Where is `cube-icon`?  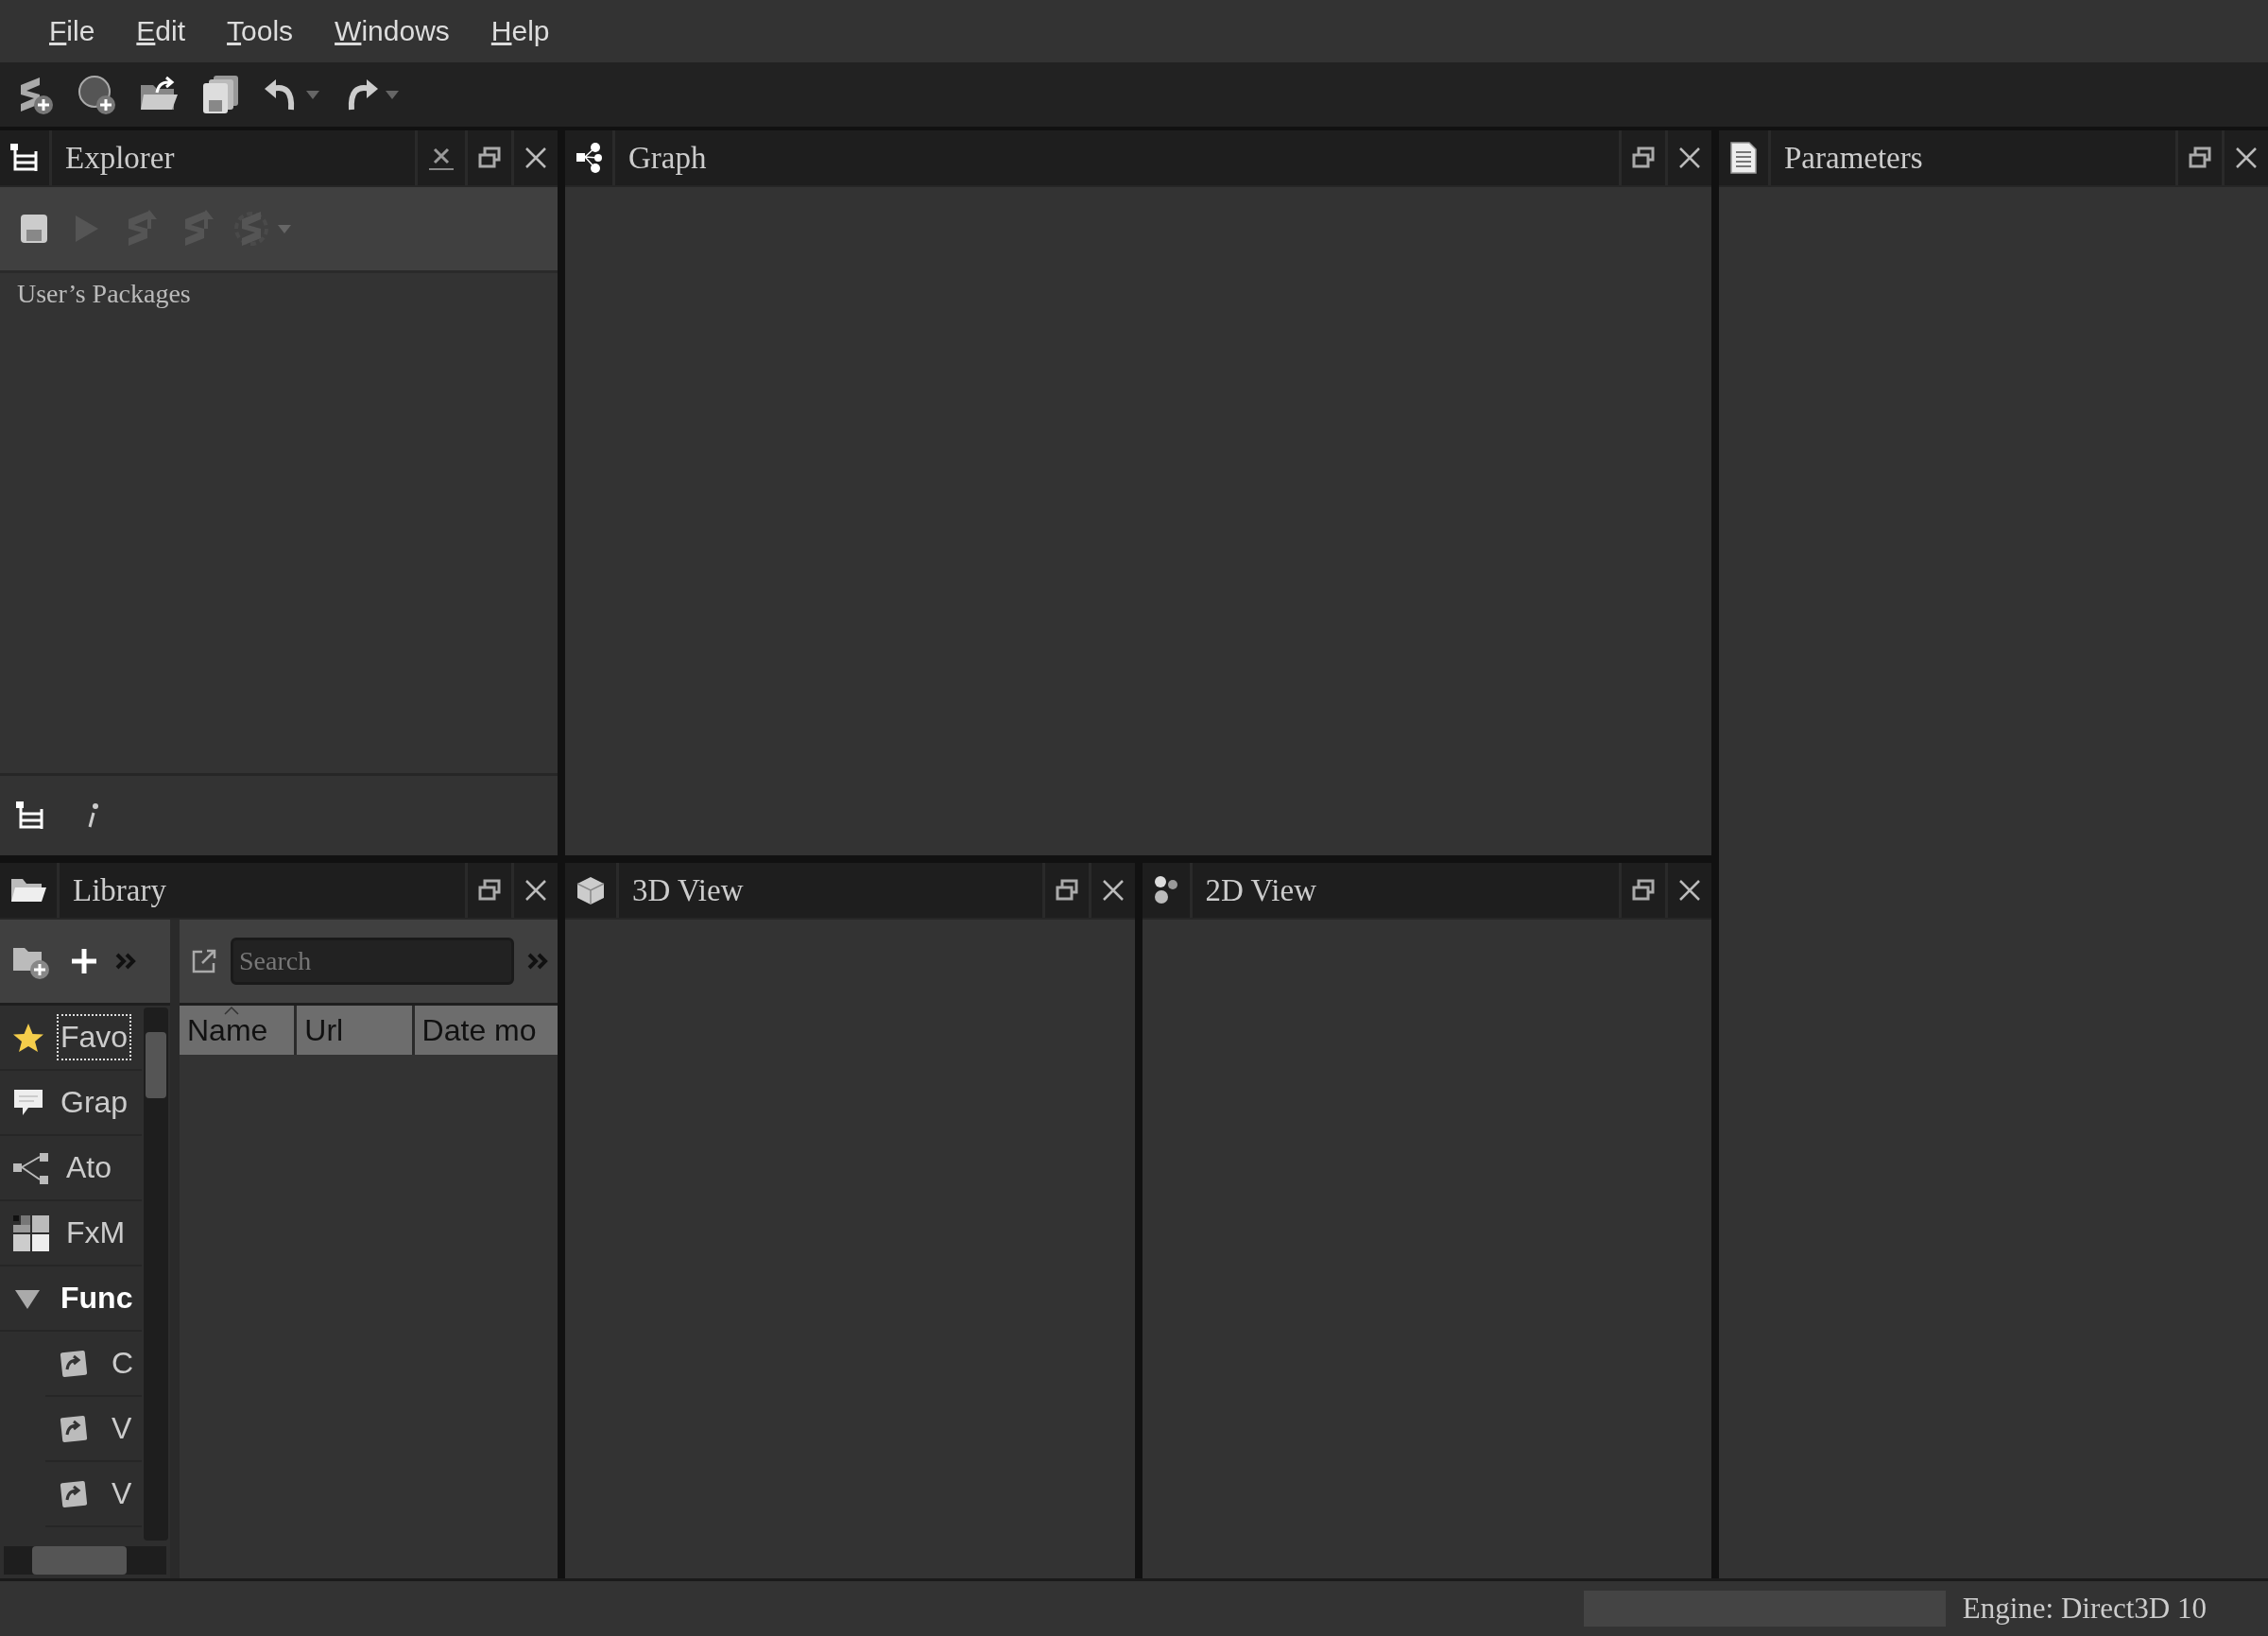 cube-icon is located at coordinates (591, 890).